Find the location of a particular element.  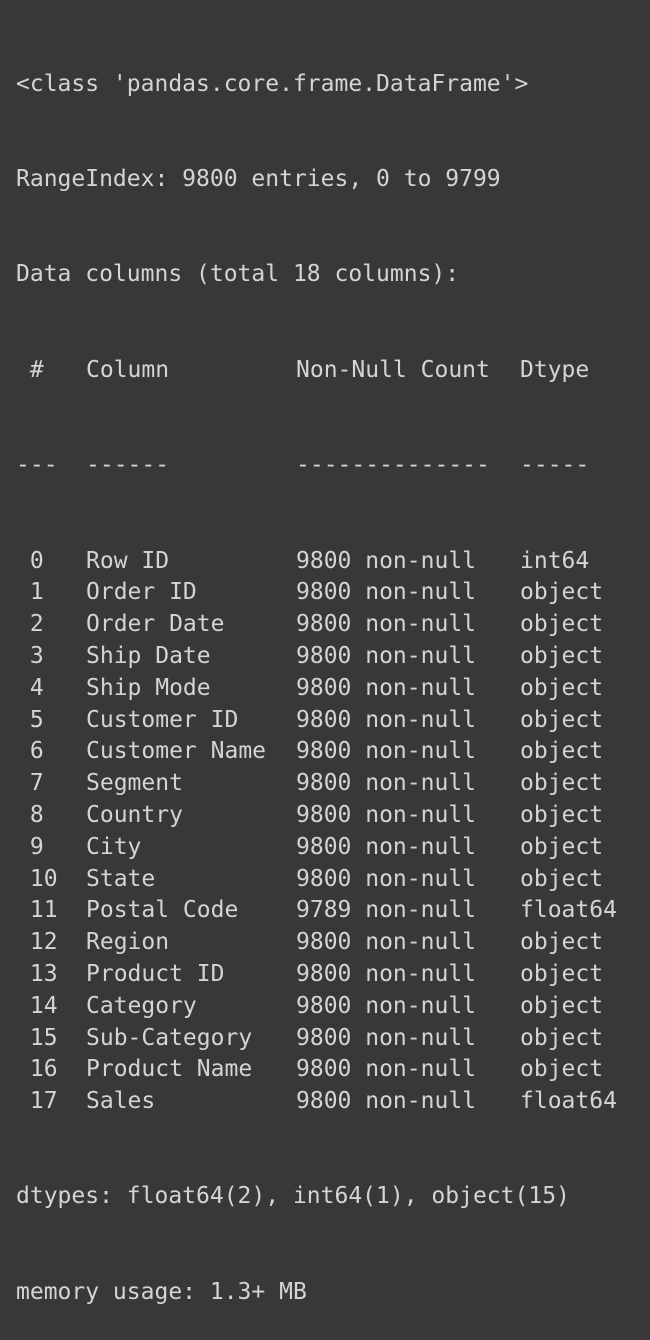

row-index: 17 is located at coordinates (37, 1101).